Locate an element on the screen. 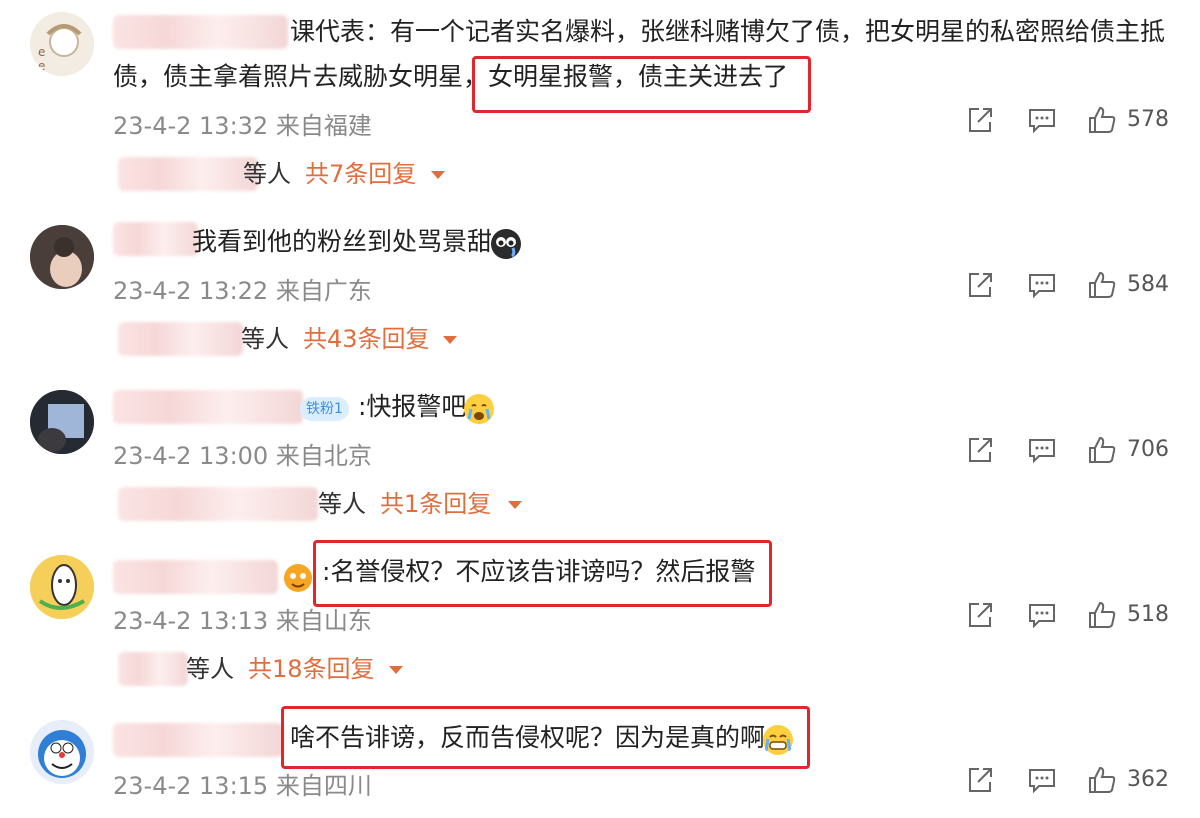 The width and height of the screenshot is (1200, 818). comment-location: 来自山东 is located at coordinates (323, 621).